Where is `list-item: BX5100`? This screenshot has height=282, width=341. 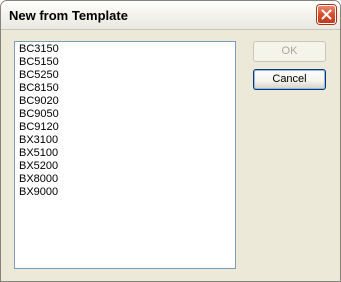 list-item: BX5100 is located at coordinates (125, 153).